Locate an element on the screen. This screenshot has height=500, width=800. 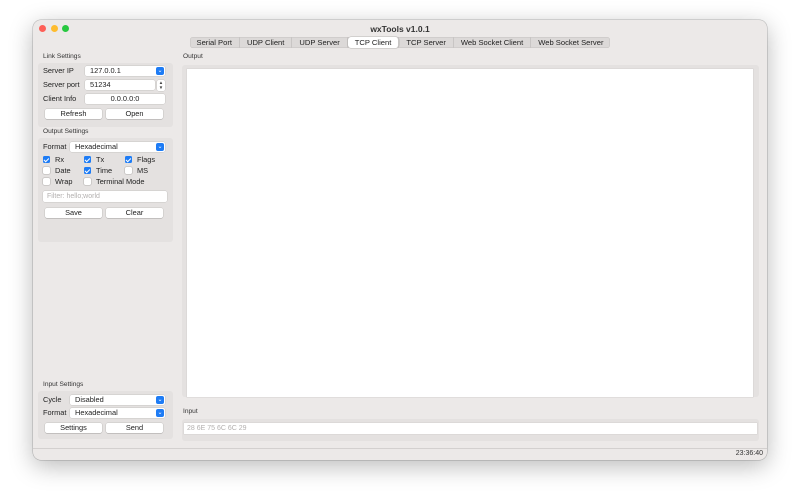
cycle-value: Disabled is located at coordinates (89, 399).